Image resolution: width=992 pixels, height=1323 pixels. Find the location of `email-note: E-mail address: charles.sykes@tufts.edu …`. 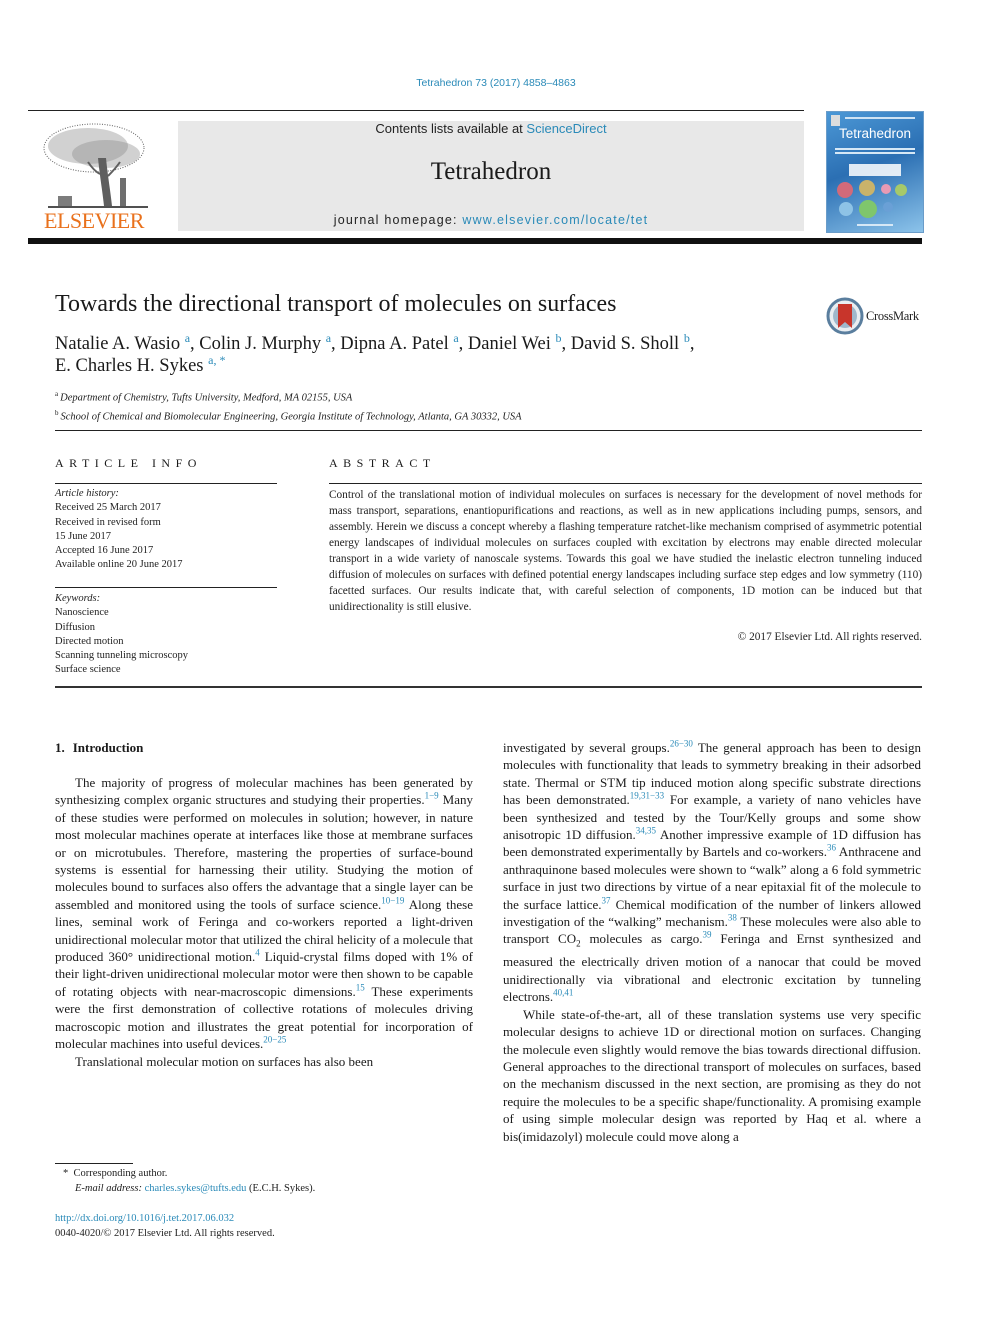

email-note: E-mail address: charles.sykes@tufts.edu … is located at coordinates (189, 1188).